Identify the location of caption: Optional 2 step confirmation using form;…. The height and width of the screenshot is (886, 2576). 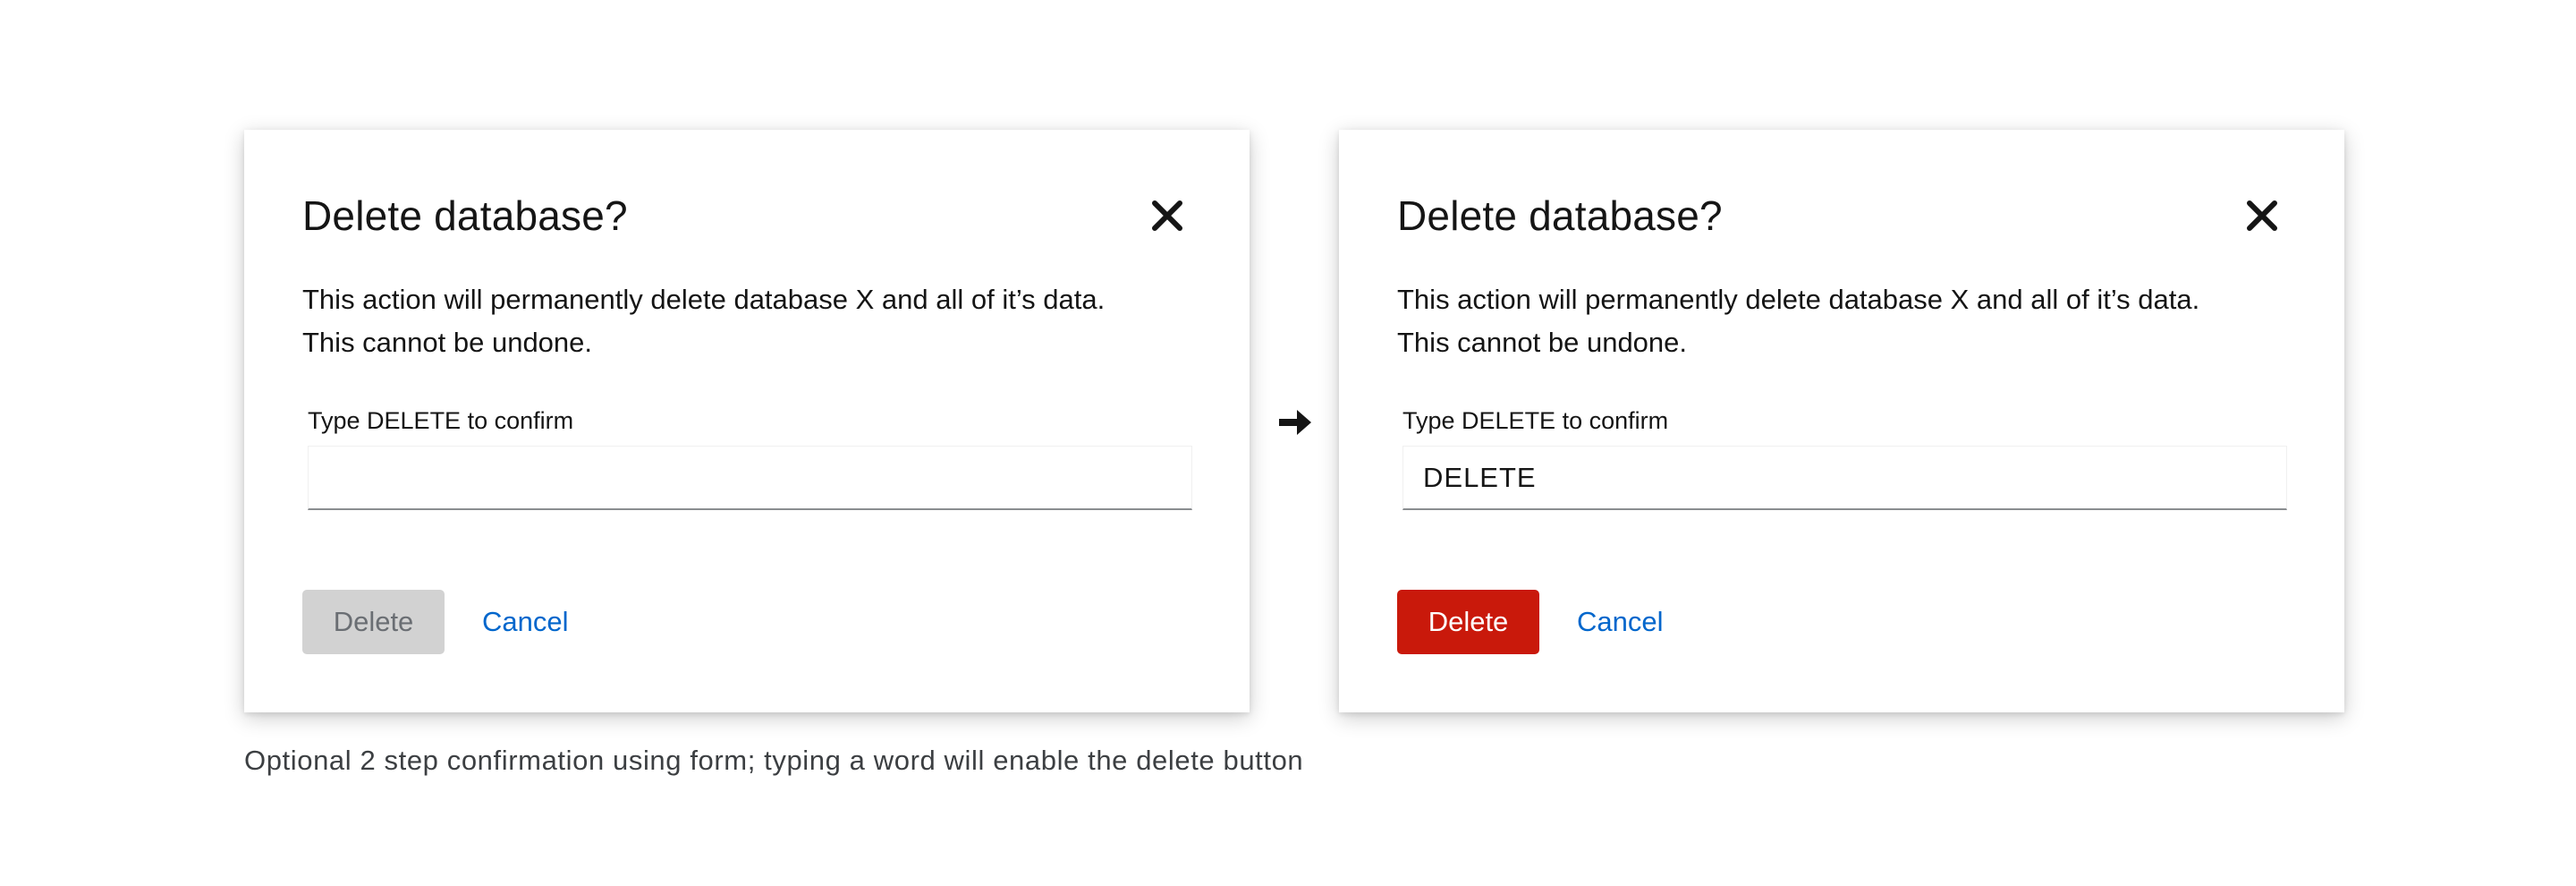
(774, 760).